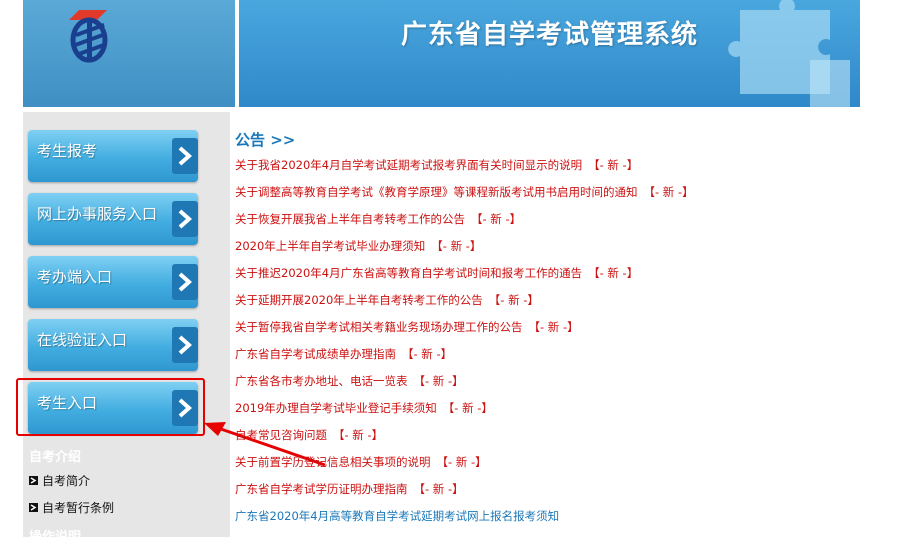 The width and height of the screenshot is (921, 545). Describe the element at coordinates (110, 407) in the screenshot. I see `highlight-box` at that location.